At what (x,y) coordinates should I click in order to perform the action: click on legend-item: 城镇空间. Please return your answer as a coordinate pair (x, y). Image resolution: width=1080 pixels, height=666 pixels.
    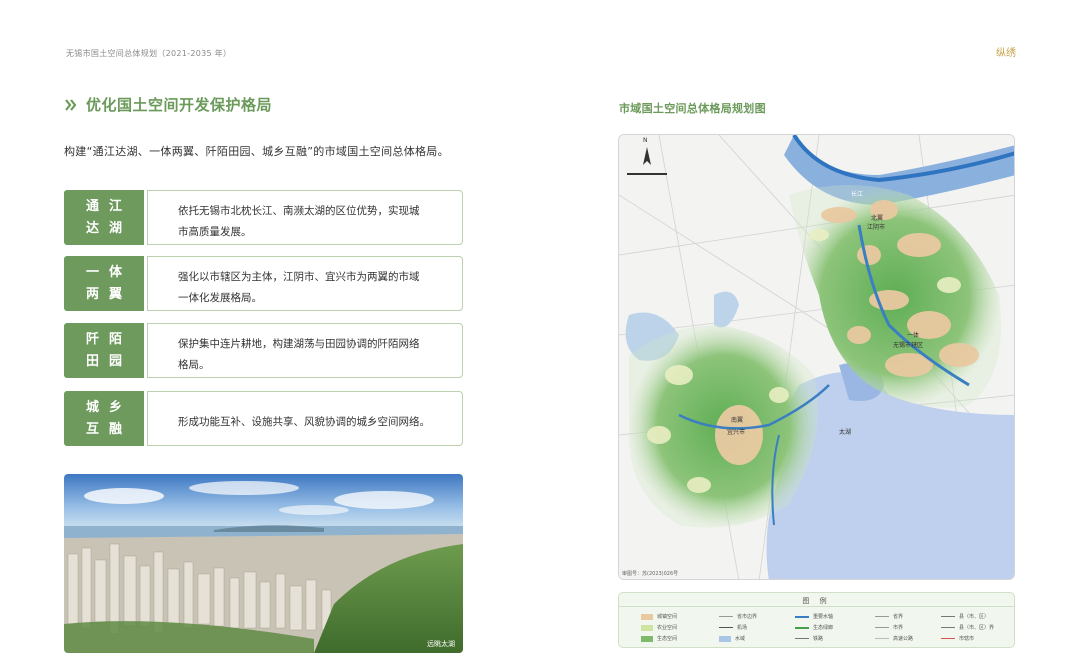
    Looking at the image, I should click on (659, 616).